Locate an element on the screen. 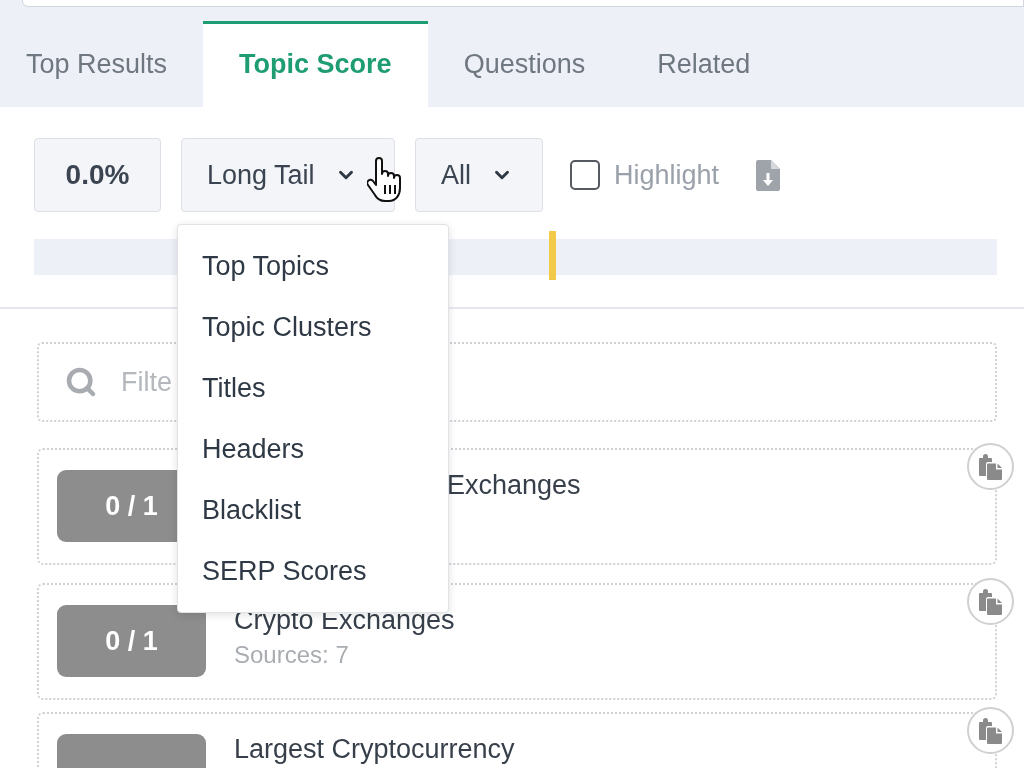 The height and width of the screenshot is (768, 1024). highlight-checkbox is located at coordinates (585, 175).